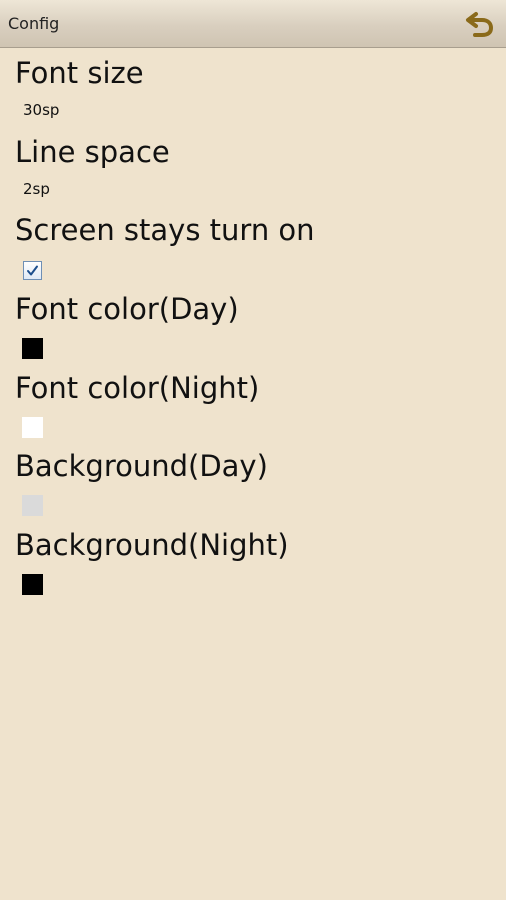 This screenshot has width=506, height=900. Describe the element at coordinates (32, 585) in the screenshot. I see `background-night-swatch` at that location.